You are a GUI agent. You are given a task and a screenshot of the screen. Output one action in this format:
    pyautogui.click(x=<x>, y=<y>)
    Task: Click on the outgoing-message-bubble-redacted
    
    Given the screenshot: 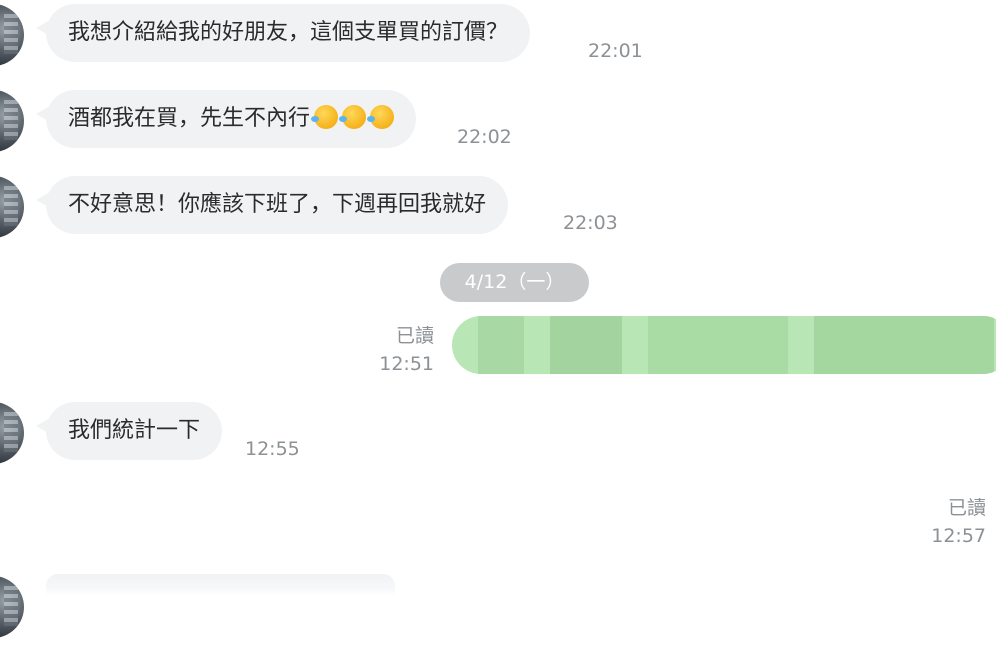 What is the action you would take?
    pyautogui.click(x=724, y=345)
    